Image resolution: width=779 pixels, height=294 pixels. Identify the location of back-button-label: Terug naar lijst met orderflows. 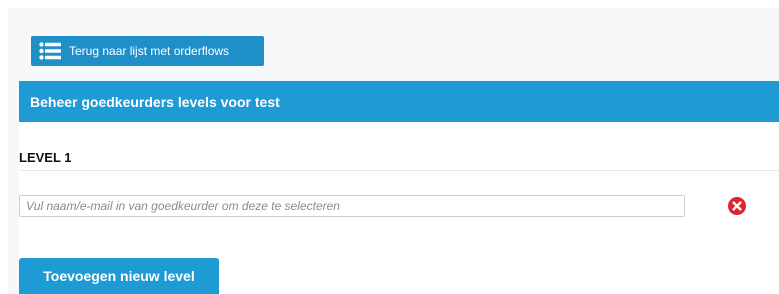
(149, 51).